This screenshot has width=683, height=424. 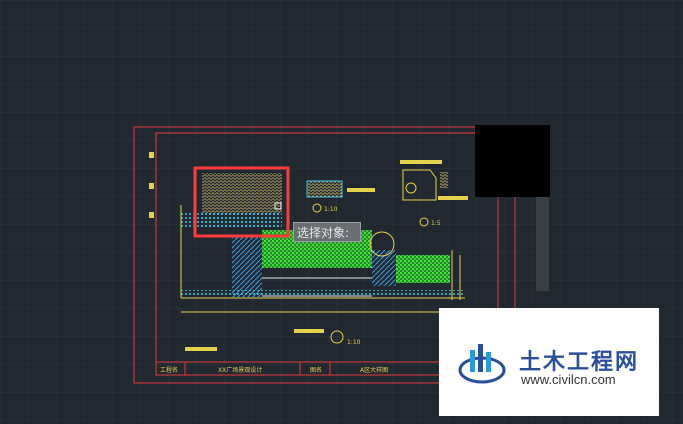 I want to click on obscured-region, so click(x=512, y=161).